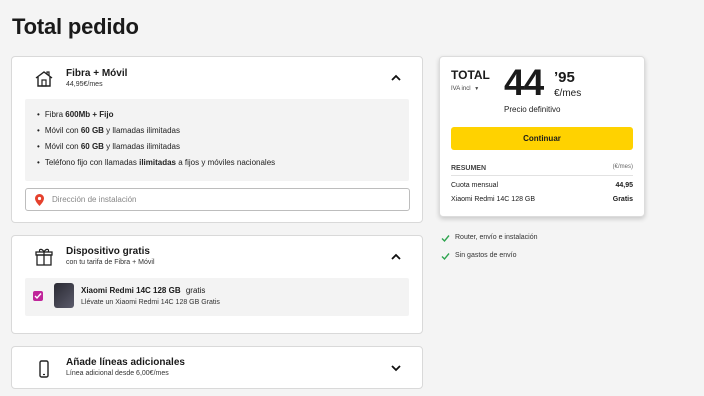 Image resolution: width=704 pixels, height=396 pixels. What do you see at coordinates (477, 89) in the screenshot?
I see `caret-down-icon: ▼` at bounding box center [477, 89].